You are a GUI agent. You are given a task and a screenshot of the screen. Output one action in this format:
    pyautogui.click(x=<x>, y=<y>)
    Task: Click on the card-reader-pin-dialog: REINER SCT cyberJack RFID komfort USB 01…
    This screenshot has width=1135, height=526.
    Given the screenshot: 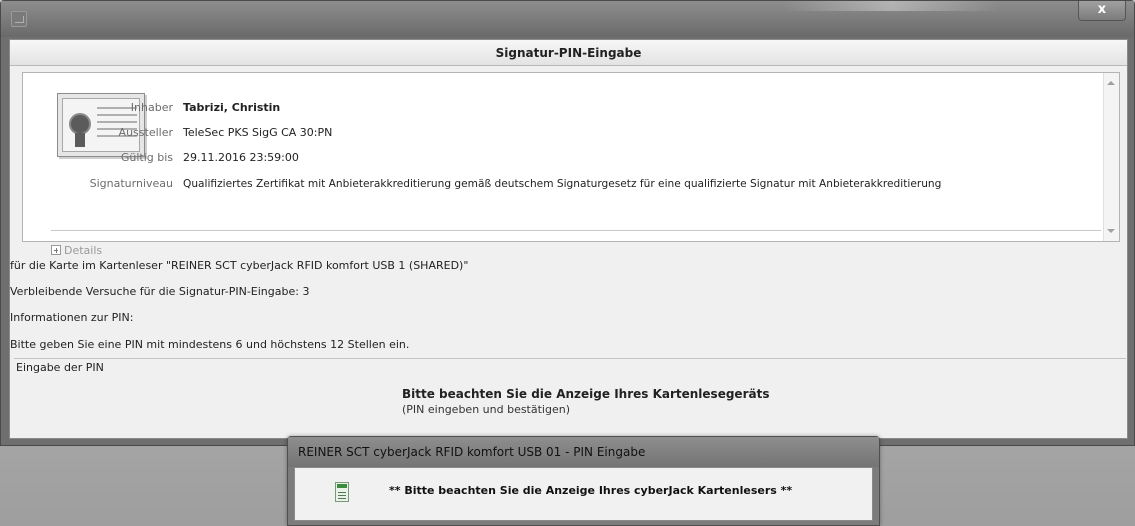 What is the action you would take?
    pyautogui.click(x=583, y=481)
    